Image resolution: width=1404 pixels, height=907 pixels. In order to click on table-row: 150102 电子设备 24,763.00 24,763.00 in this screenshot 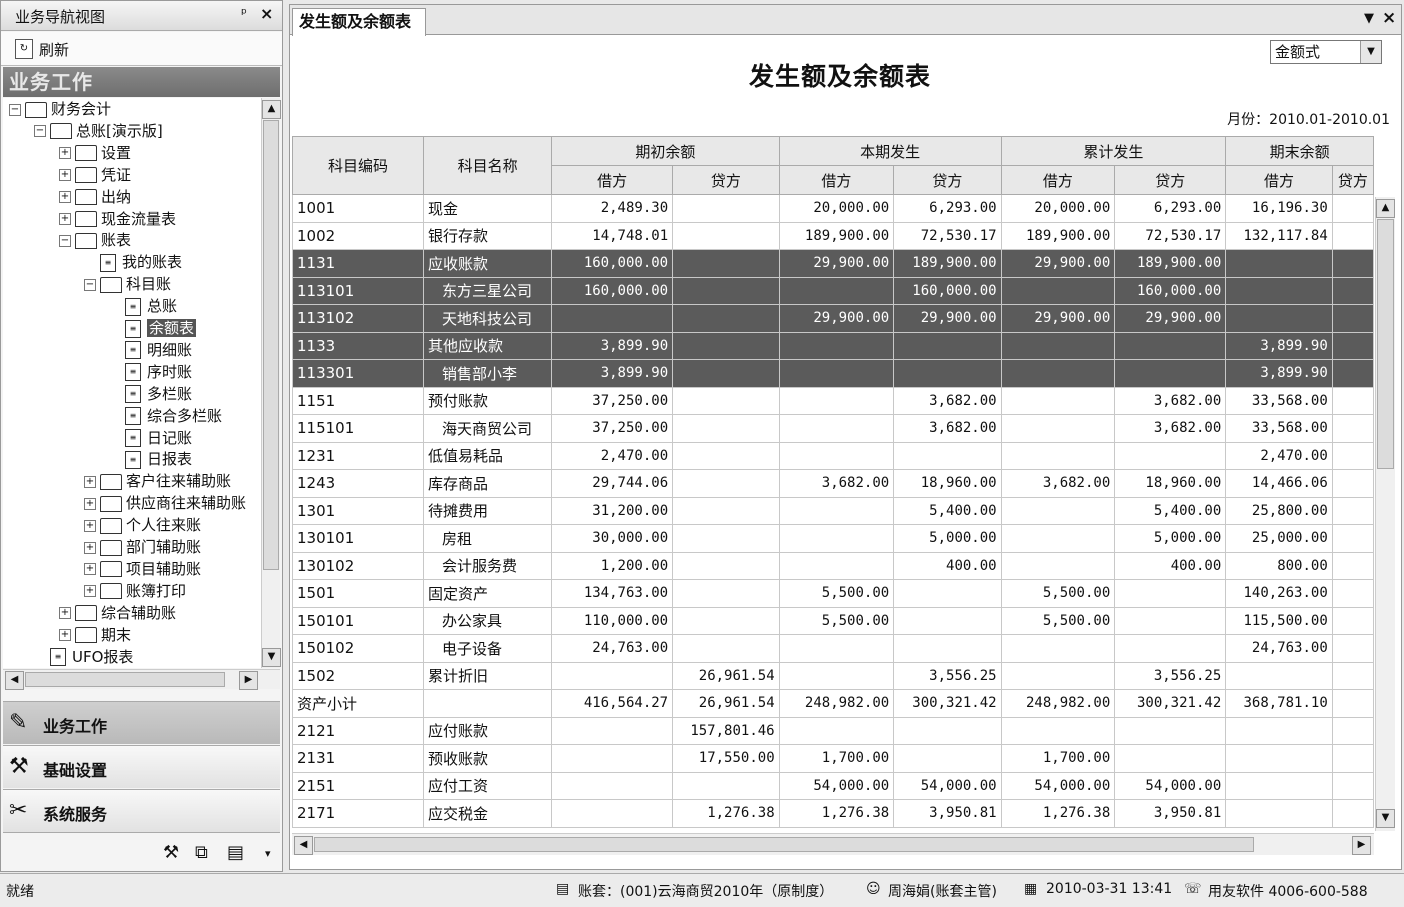, I will do `click(833, 648)`.